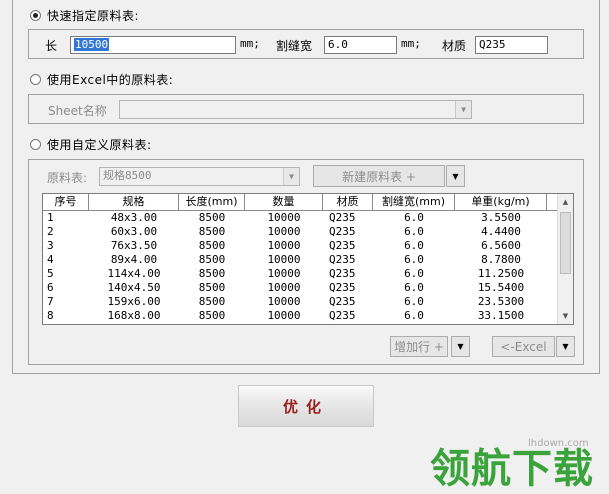 The image size is (609, 494). Describe the element at coordinates (501, 232) in the screenshot. I see `table-cell: 4.4400` at that location.